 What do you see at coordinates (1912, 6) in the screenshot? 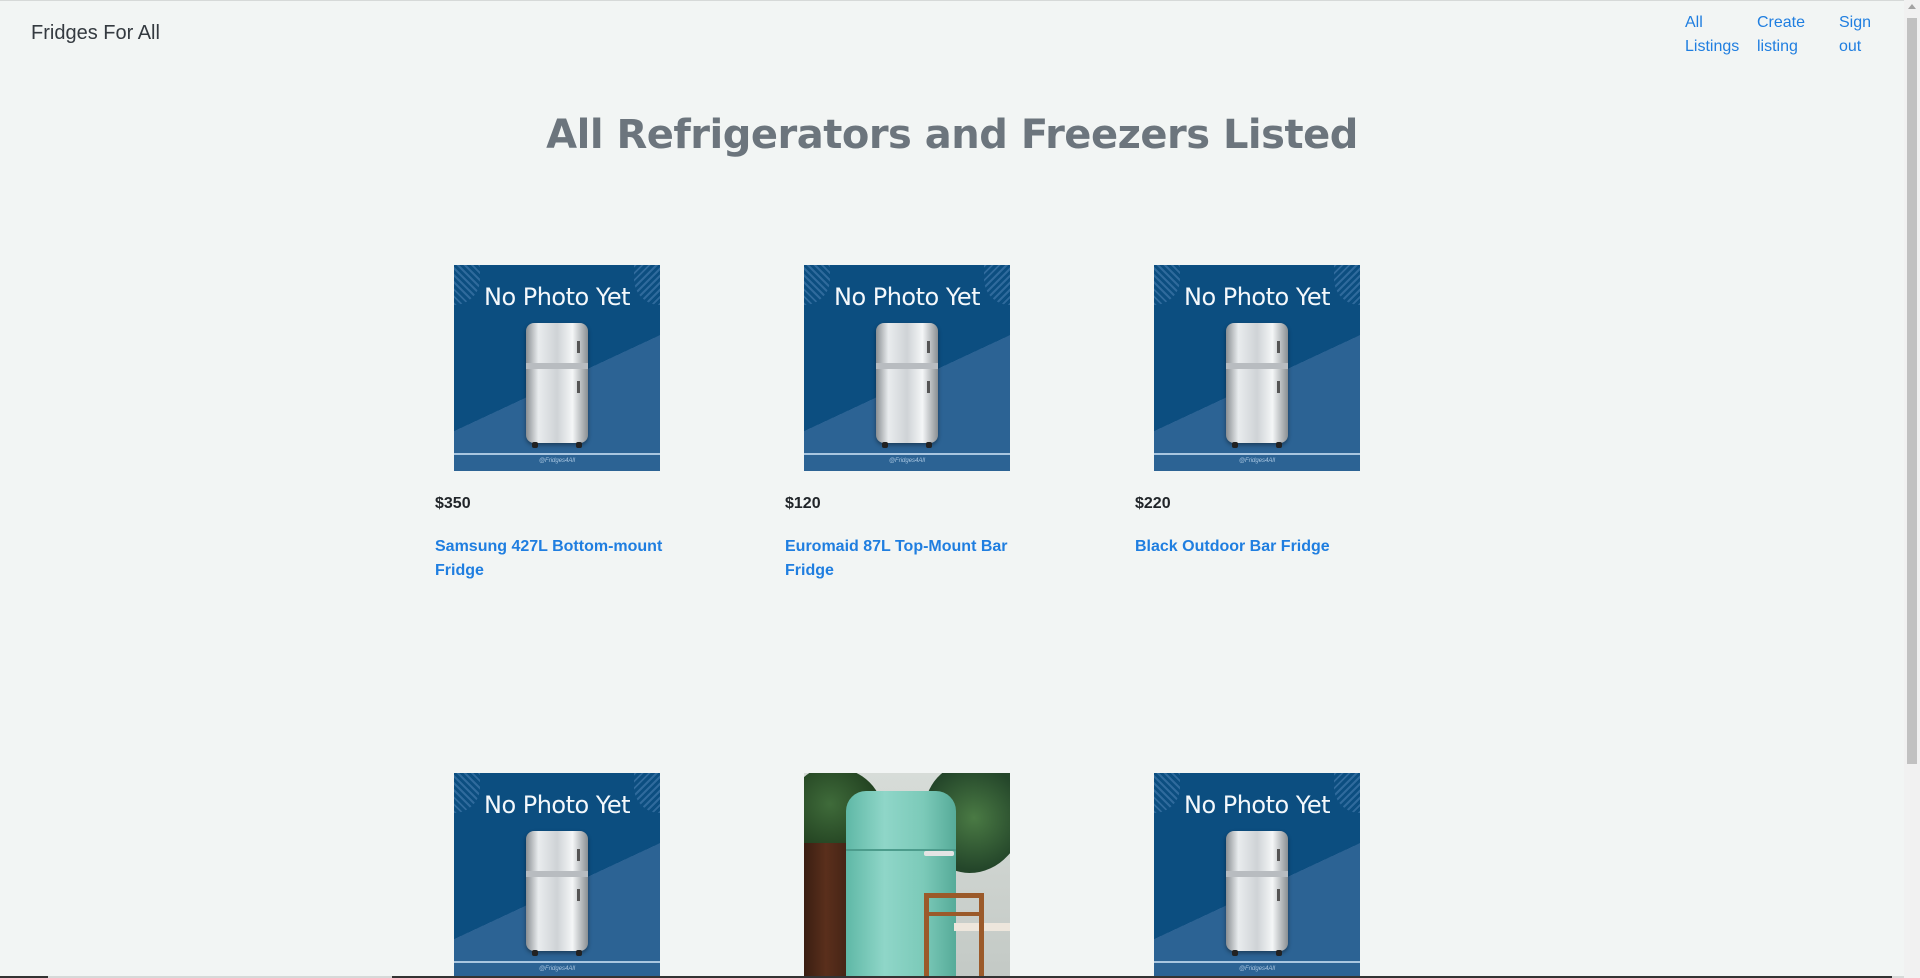
I see `scroll-up-arrow-icon` at bounding box center [1912, 6].